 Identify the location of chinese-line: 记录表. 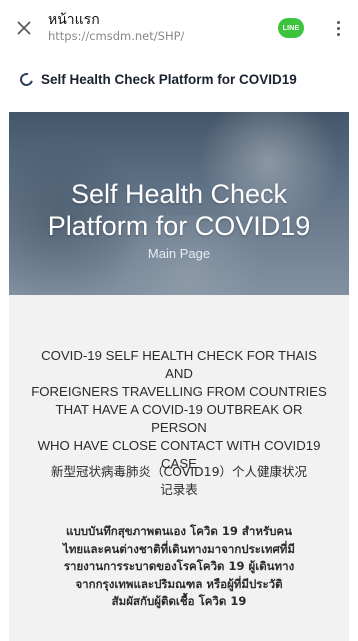
(179, 489).